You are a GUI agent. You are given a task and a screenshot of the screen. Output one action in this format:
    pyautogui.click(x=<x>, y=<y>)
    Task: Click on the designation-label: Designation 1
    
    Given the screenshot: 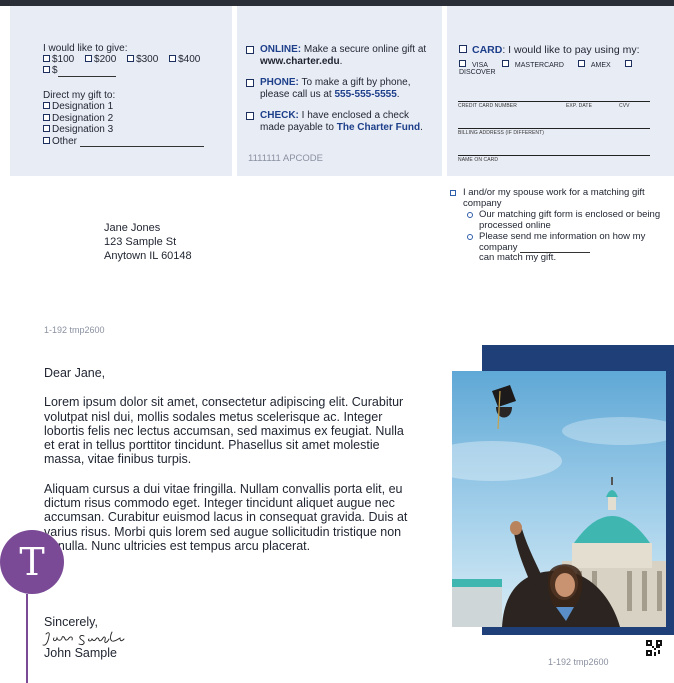 What is the action you would take?
    pyautogui.click(x=83, y=106)
    